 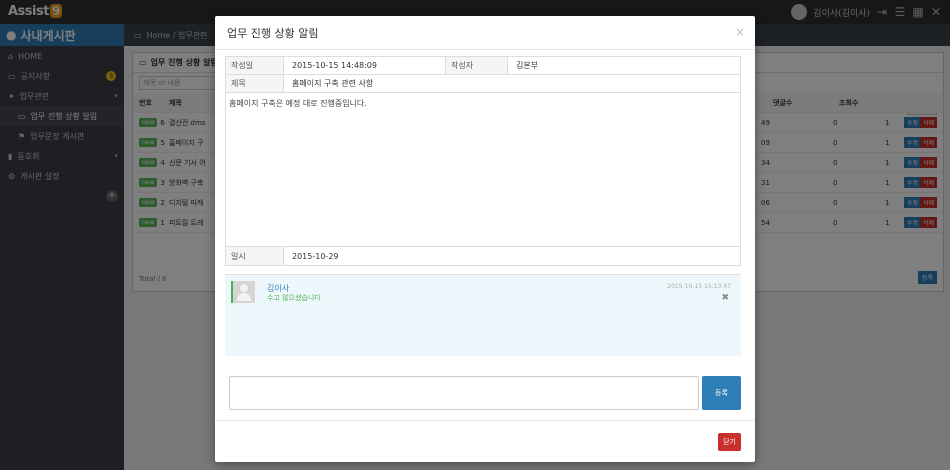 What do you see at coordinates (294, 298) in the screenshot?
I see `comment-text: 수고 많으셨습니다` at bounding box center [294, 298].